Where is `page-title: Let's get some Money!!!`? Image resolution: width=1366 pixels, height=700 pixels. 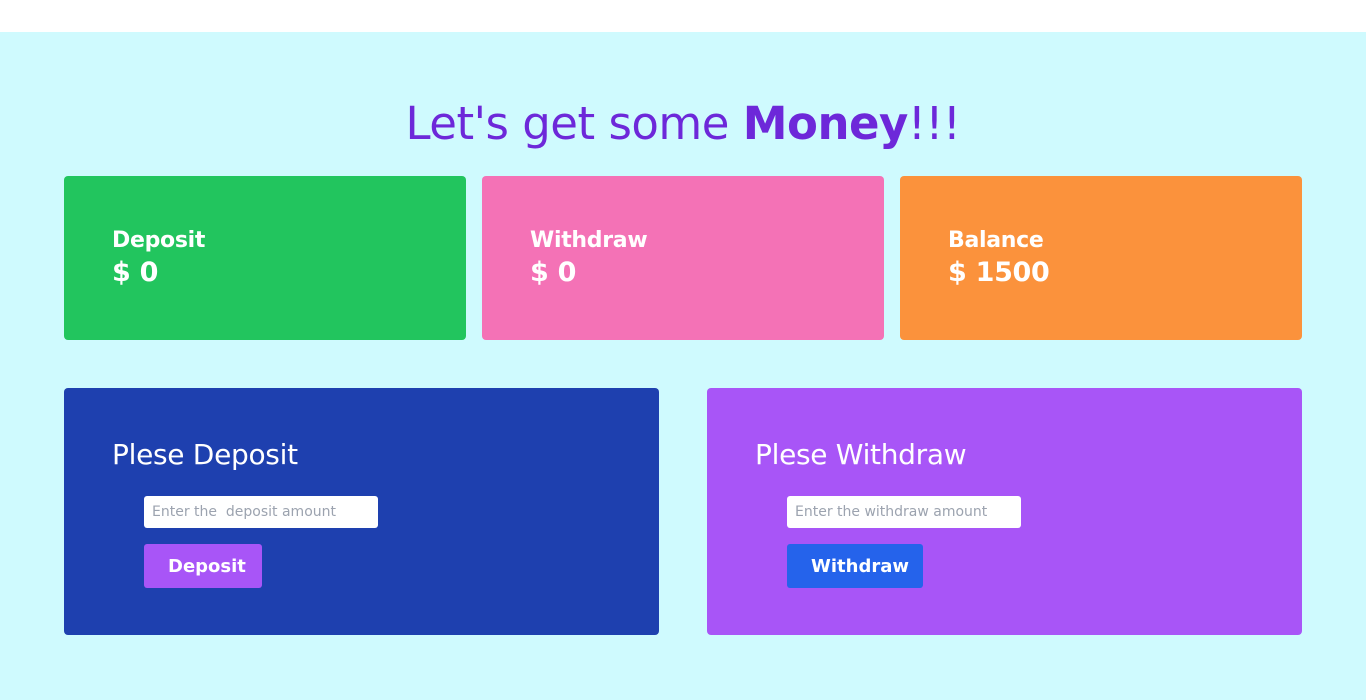 page-title: Let's get some Money!!! is located at coordinates (683, 124).